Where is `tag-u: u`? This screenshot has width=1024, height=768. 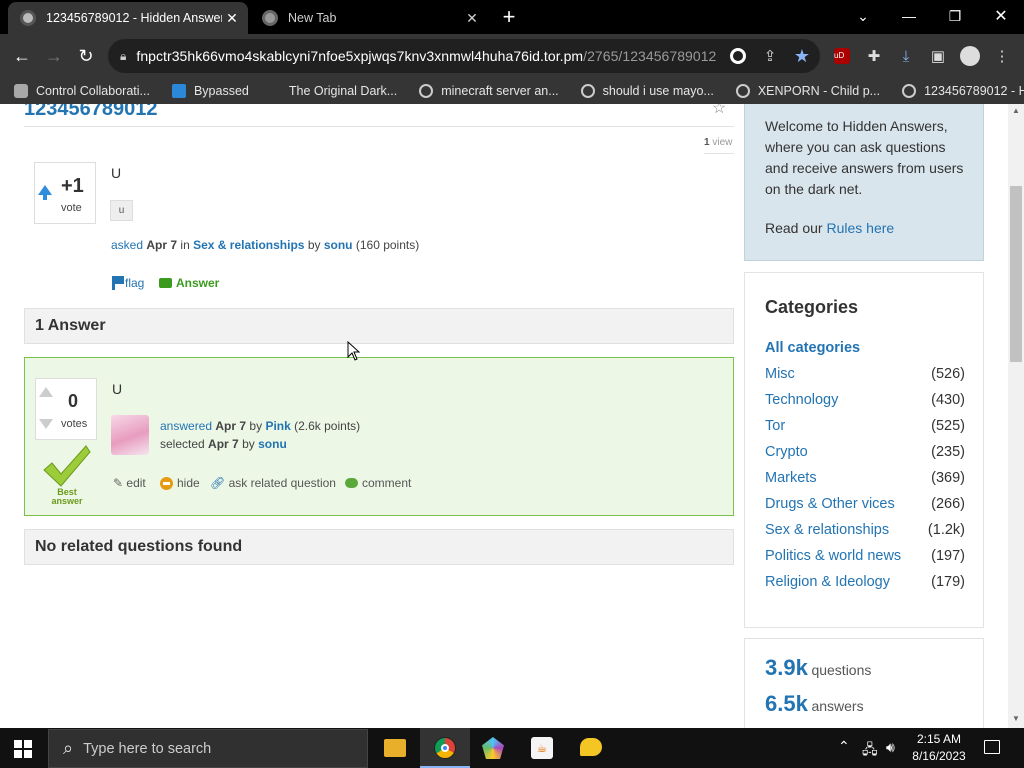 tag-u: u is located at coordinates (121, 210).